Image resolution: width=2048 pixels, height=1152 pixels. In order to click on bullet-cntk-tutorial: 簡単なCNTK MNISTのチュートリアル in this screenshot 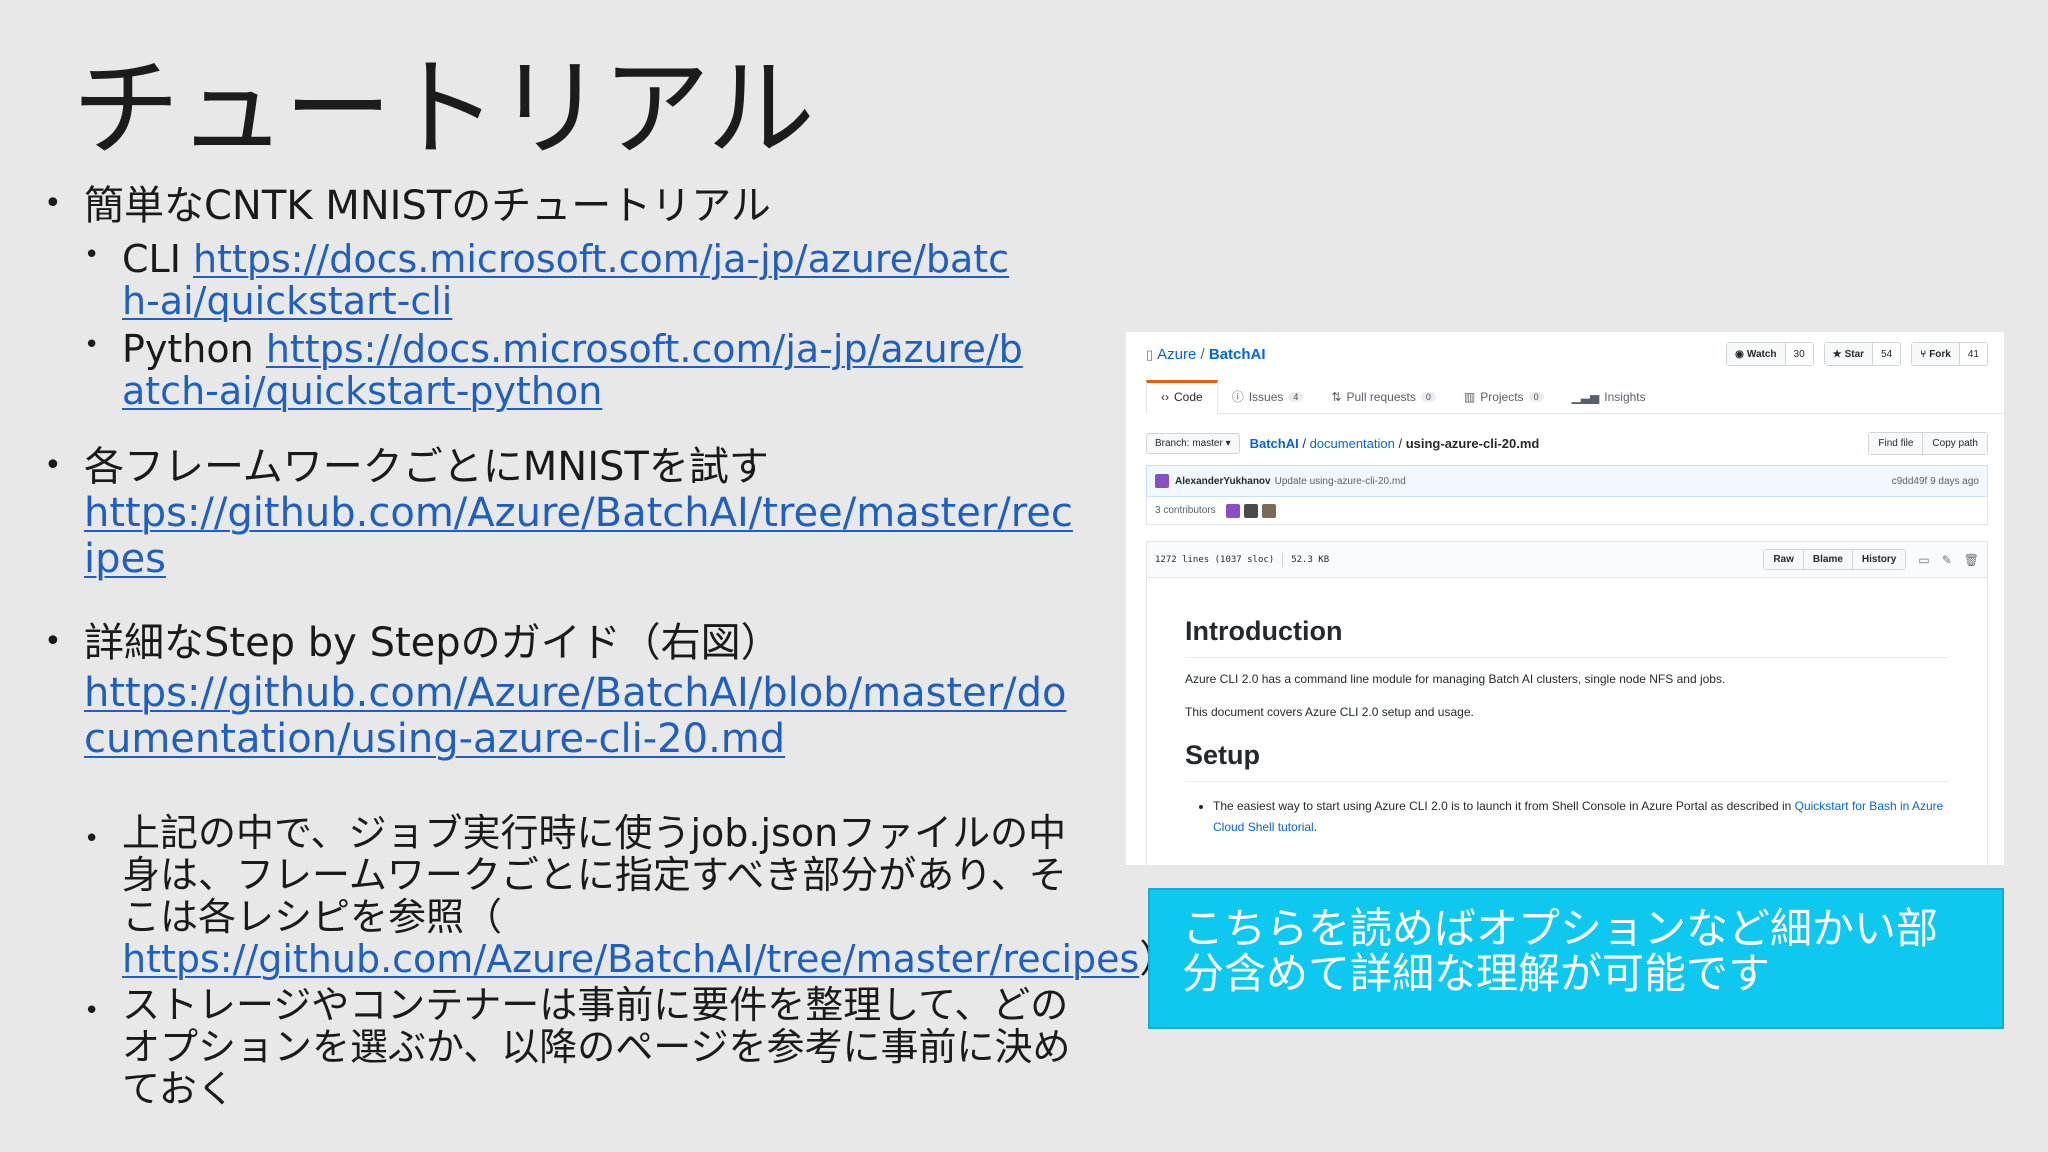, I will do `click(427, 206)`.